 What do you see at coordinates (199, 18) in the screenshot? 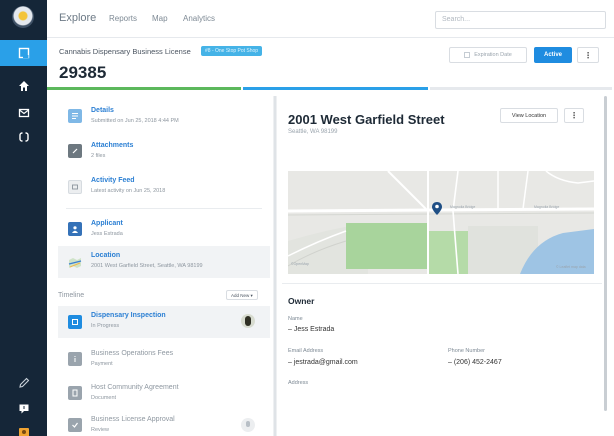
I see `tab-analytics: Analytics` at bounding box center [199, 18].